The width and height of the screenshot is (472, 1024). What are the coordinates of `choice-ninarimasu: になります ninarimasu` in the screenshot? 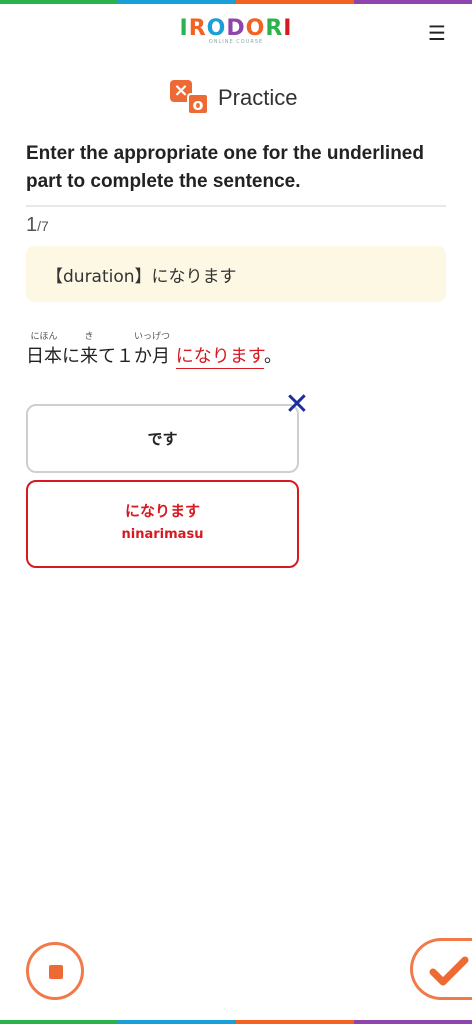 It's located at (162, 524).